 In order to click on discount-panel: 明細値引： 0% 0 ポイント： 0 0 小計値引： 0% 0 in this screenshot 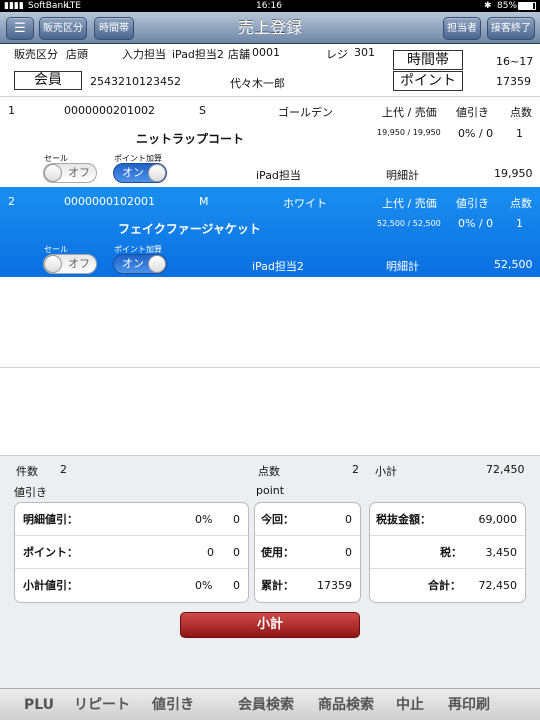, I will do `click(131, 552)`.